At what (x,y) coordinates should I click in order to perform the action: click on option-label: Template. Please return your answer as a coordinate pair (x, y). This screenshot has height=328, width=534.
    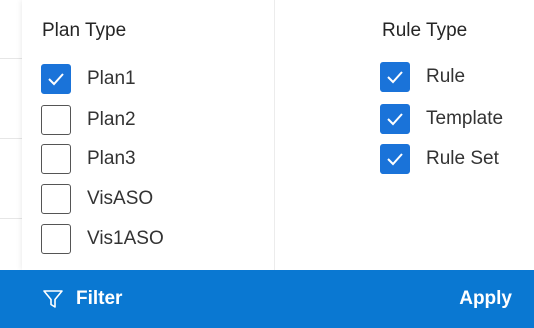
    Looking at the image, I should click on (465, 118).